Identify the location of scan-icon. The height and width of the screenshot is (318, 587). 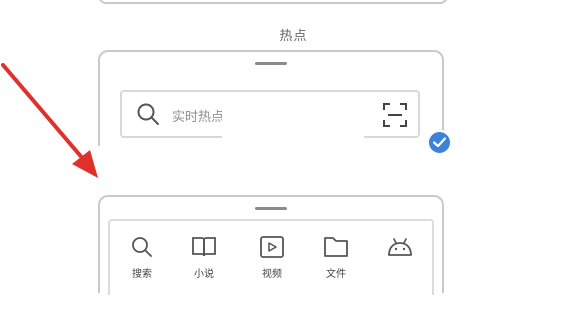
(395, 115).